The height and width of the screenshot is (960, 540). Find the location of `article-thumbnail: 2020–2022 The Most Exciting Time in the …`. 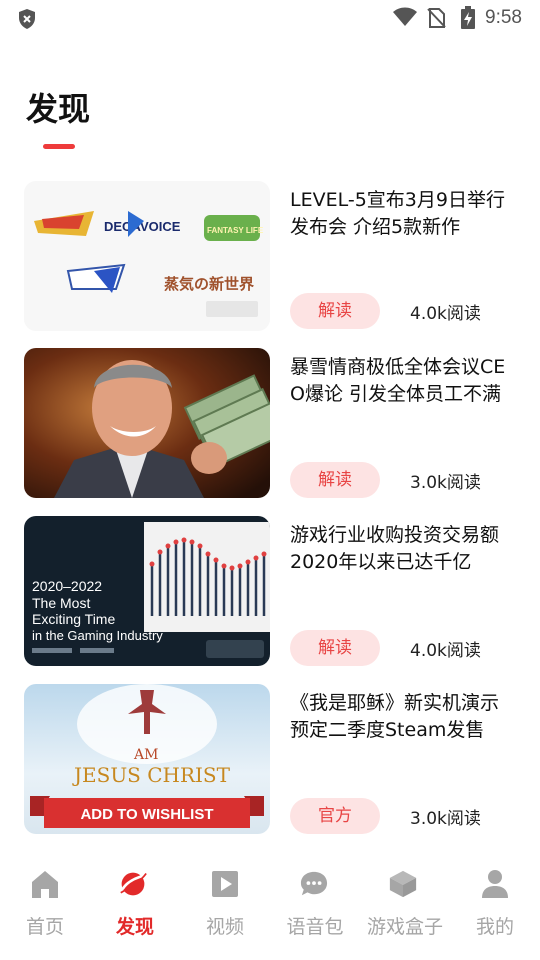

article-thumbnail: 2020–2022 The Most Exciting Time in the … is located at coordinates (147, 591).